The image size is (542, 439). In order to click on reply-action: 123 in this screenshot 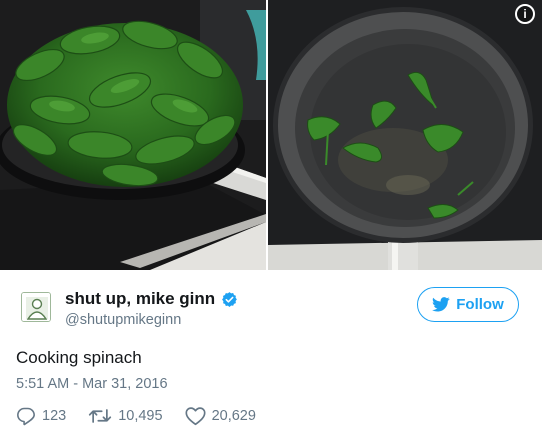, I will do `click(41, 416)`.